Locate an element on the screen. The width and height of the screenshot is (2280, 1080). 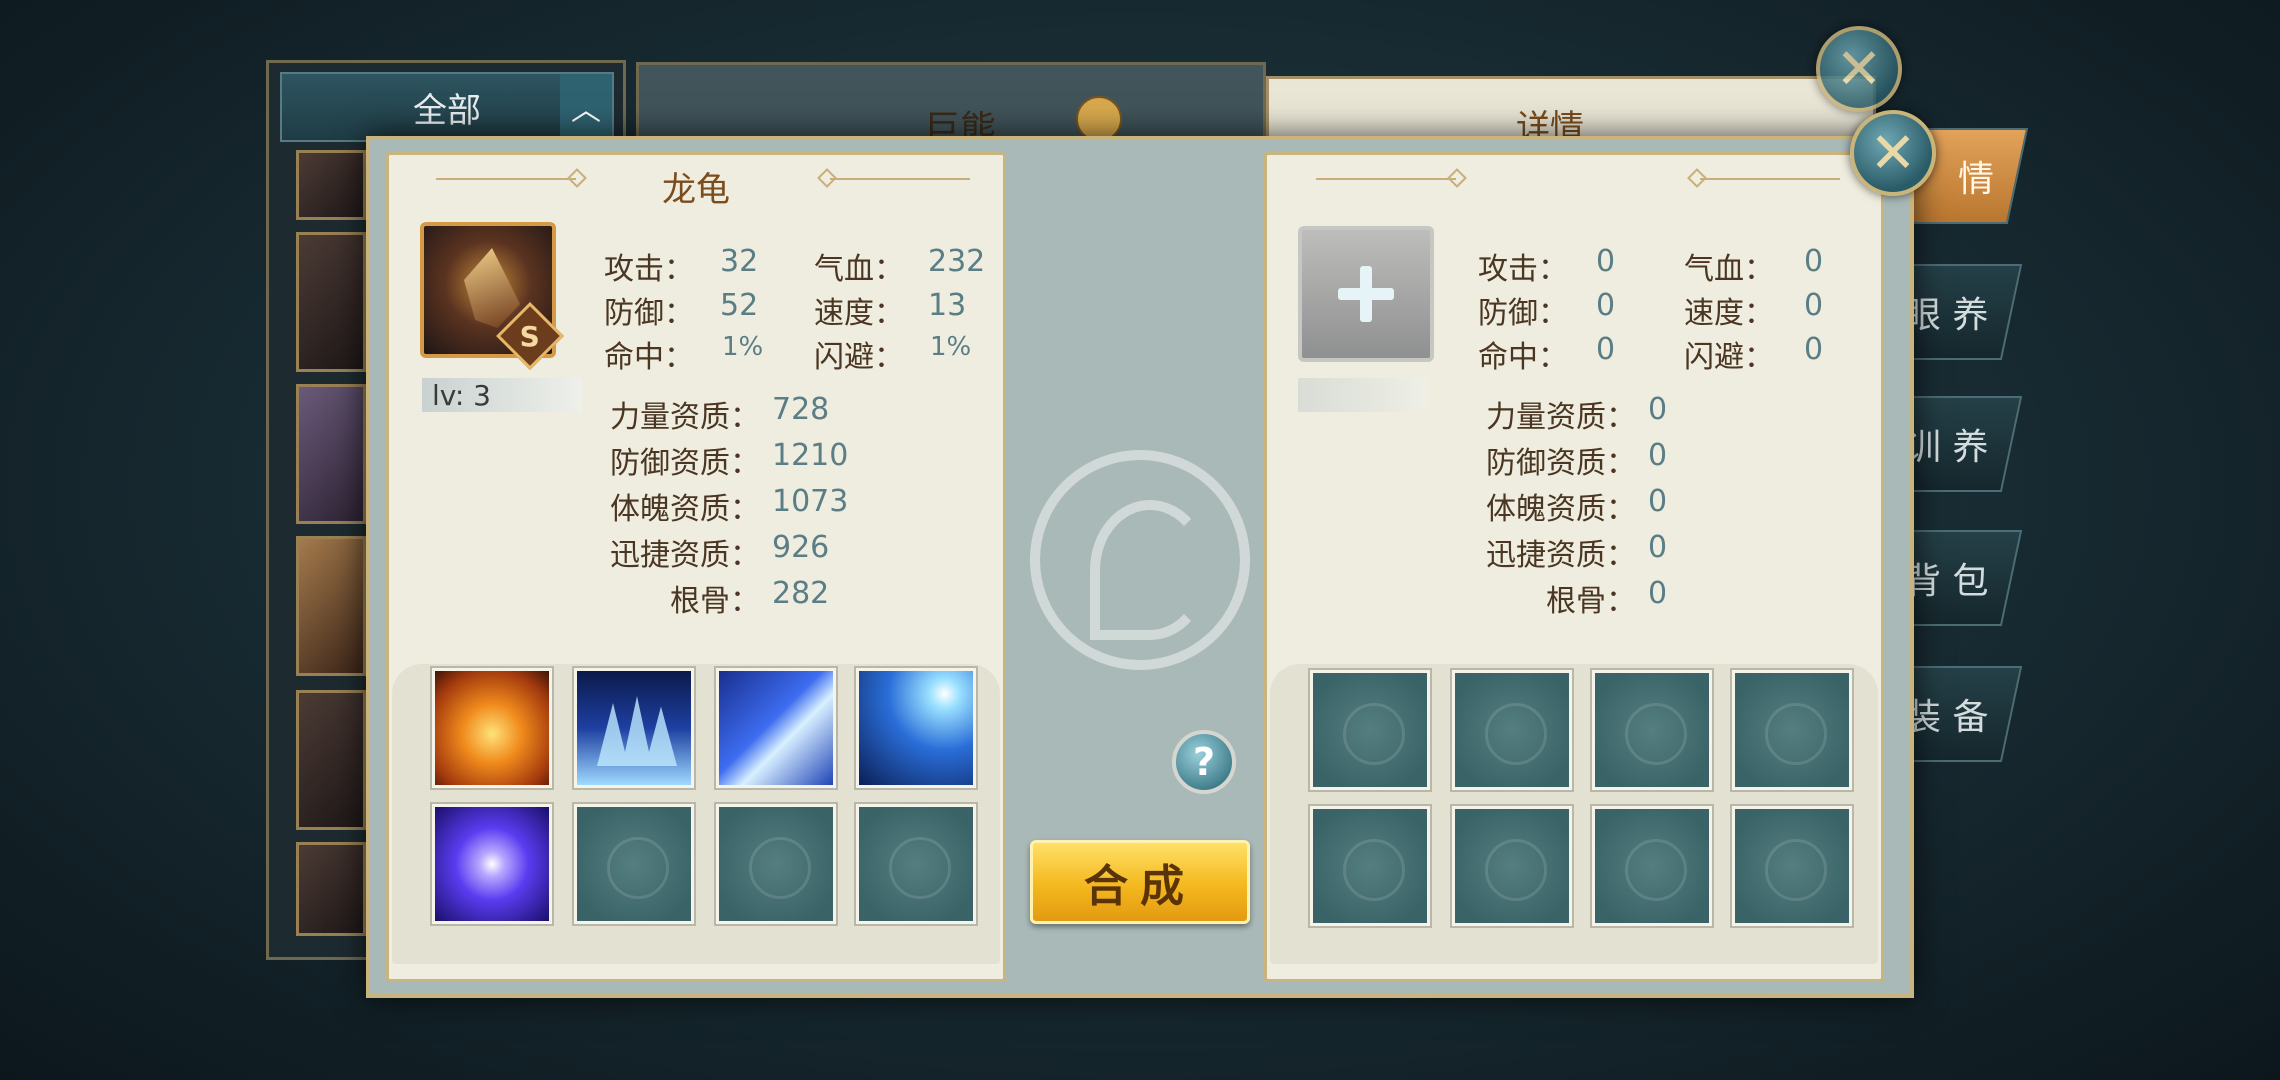
close-button: ✕ is located at coordinates (1893, 153).